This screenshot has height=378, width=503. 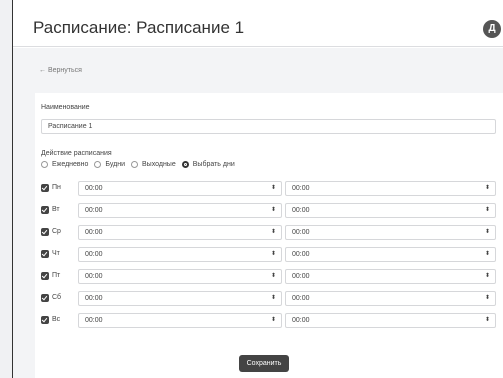 I want to click on time-to-select-thu: 00:00 ⬍, so click(x=390, y=254).